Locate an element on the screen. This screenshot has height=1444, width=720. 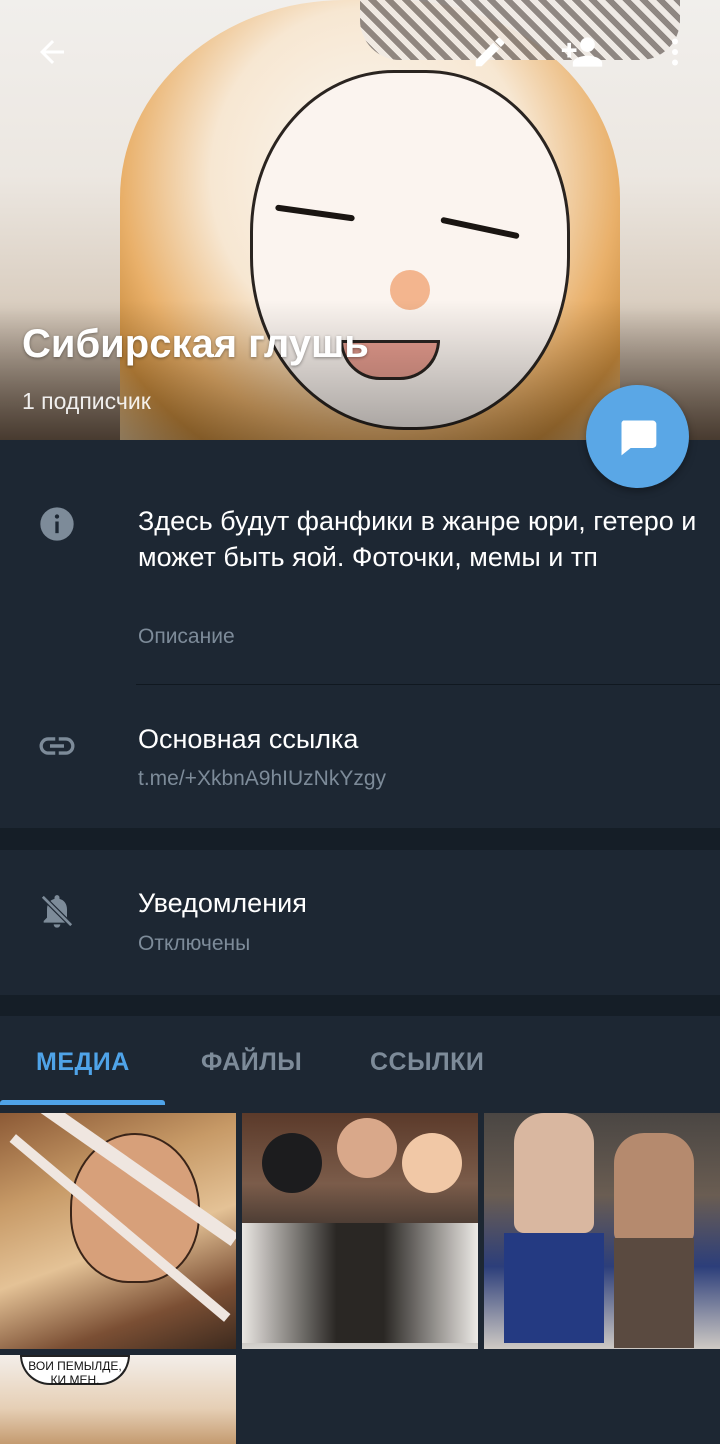
edit-button is located at coordinates (490, 52).